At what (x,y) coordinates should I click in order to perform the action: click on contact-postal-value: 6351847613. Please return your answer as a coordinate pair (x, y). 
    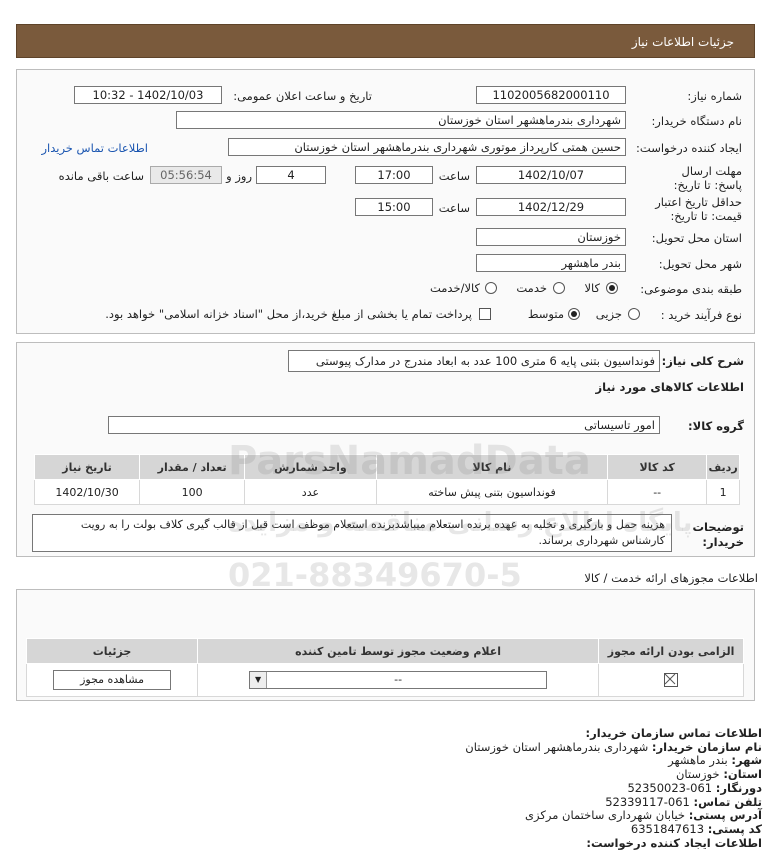
    Looking at the image, I should click on (667, 829).